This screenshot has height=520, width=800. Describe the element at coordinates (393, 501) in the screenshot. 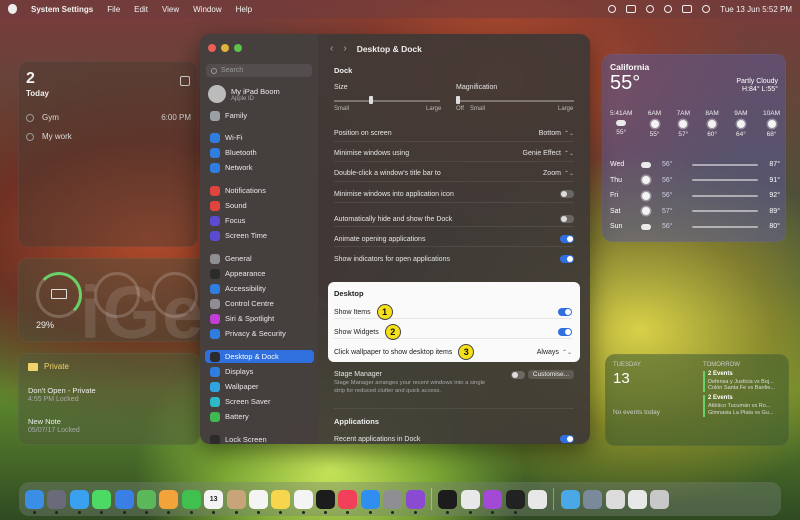

I see `system-settings-icon` at that location.